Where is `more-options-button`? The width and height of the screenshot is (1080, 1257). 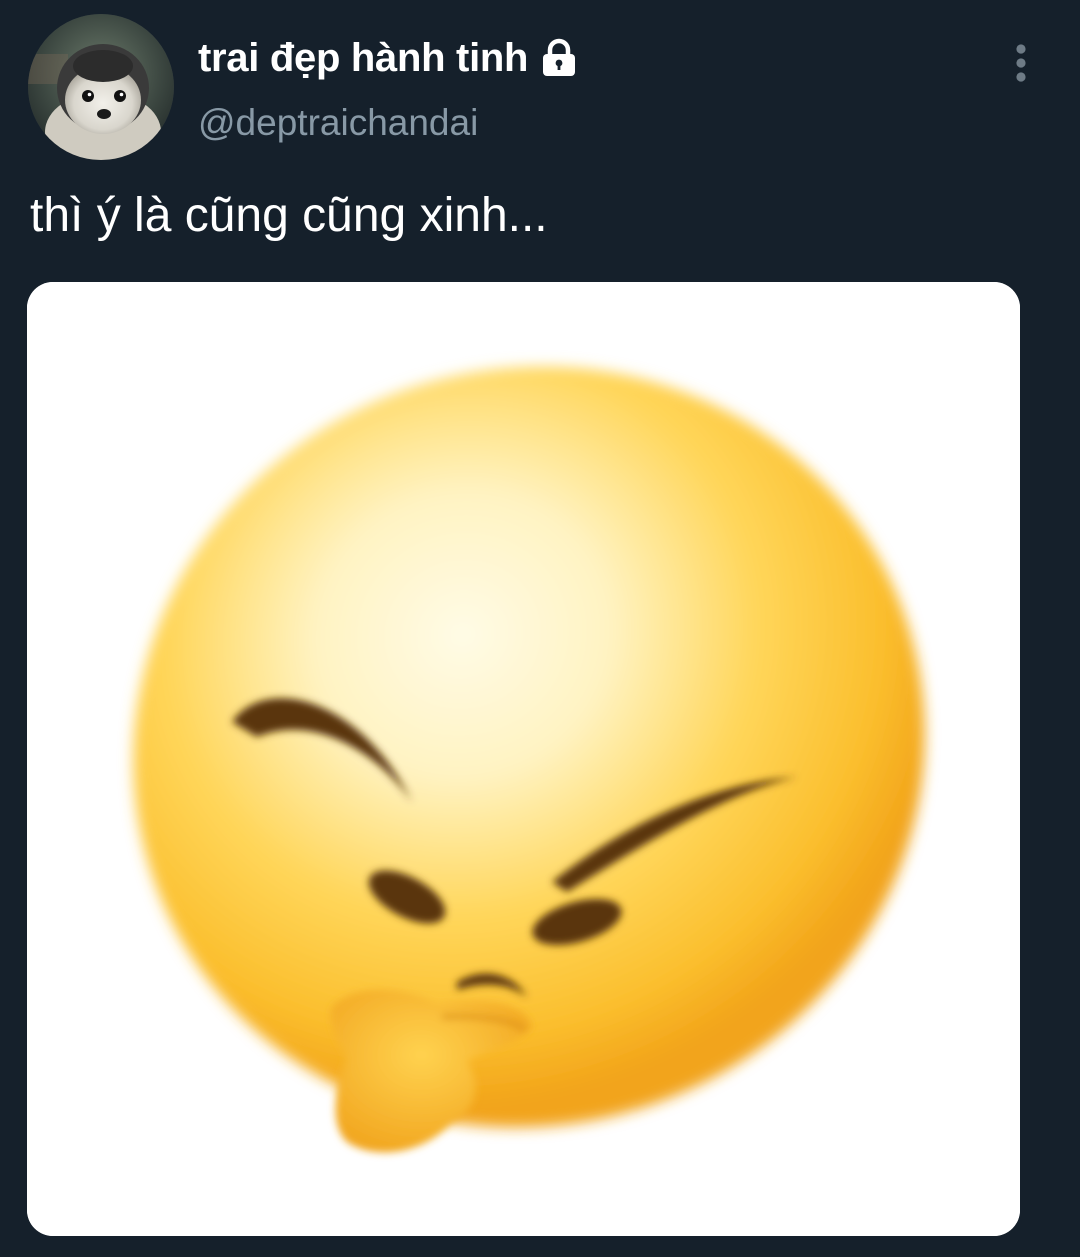
more-options-button is located at coordinates (1021, 63).